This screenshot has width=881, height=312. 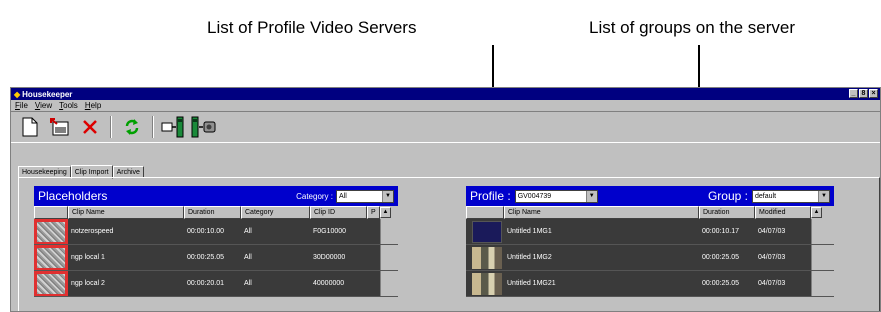 What do you see at coordinates (650, 232) in the screenshot?
I see `table-row: Untitled 1MG1 00:00:10.17 04/07/03` at bounding box center [650, 232].